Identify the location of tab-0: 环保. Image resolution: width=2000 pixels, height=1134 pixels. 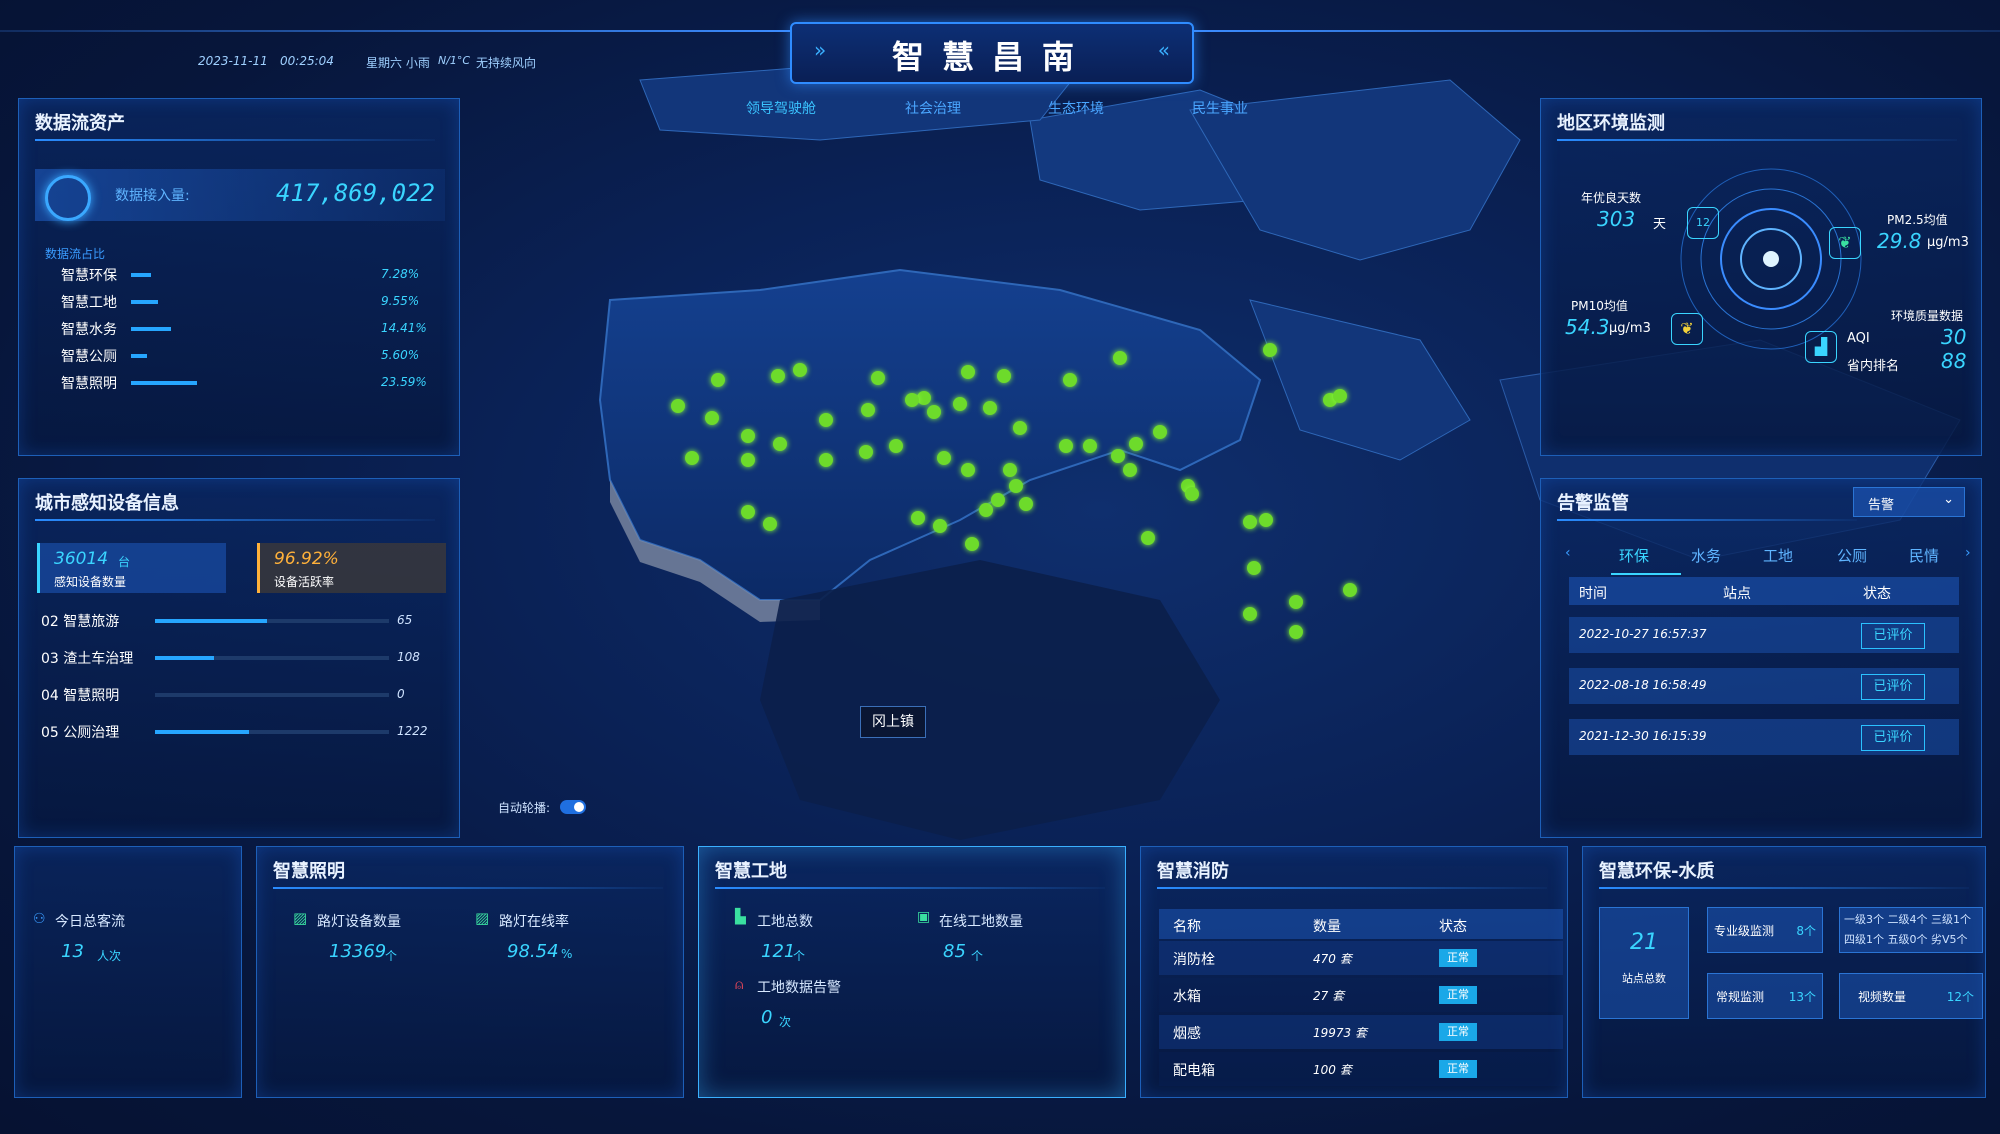
(1634, 555).